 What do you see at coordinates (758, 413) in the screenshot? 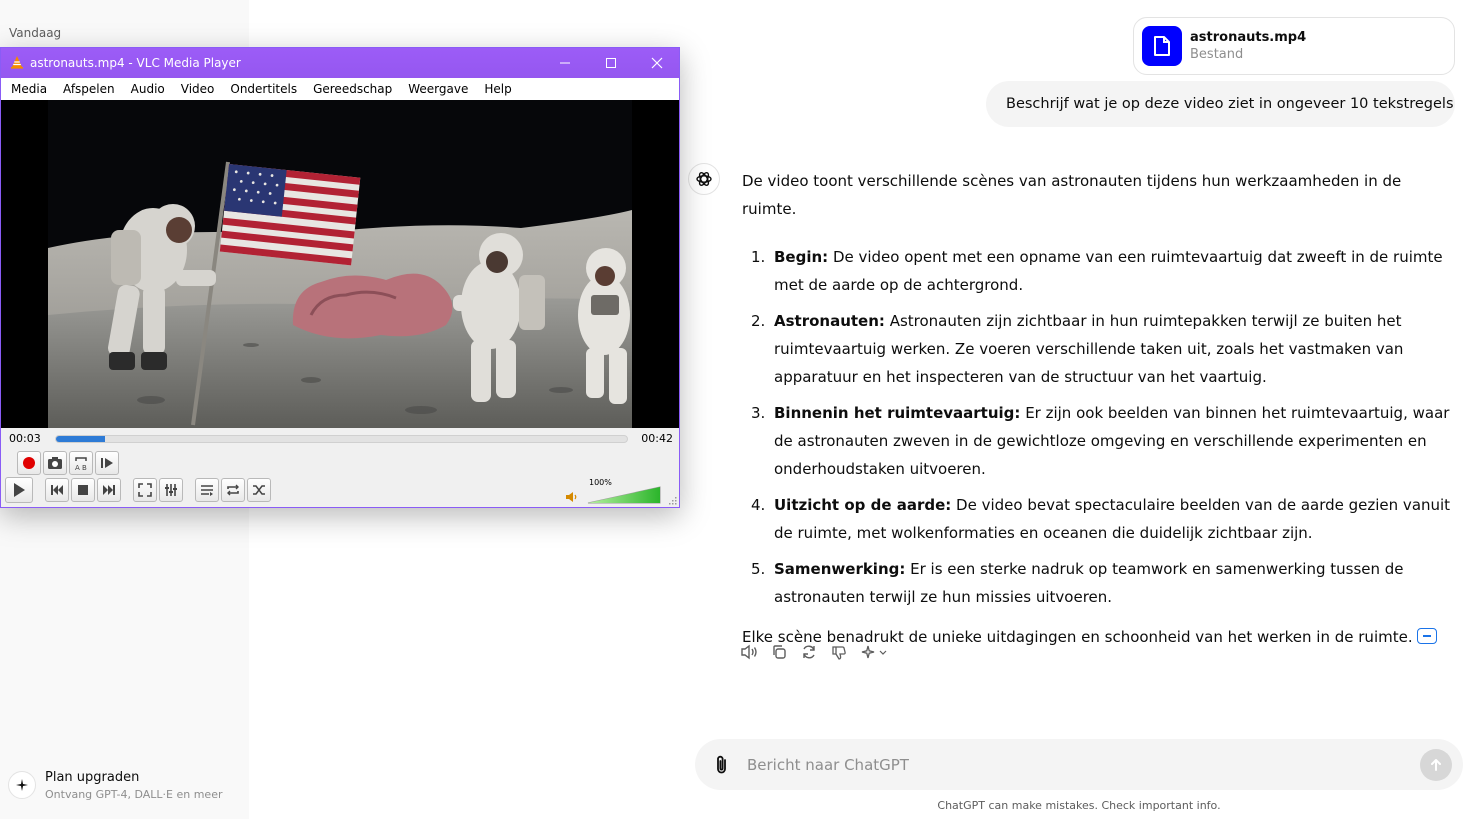
I see `list-number: 3.` at bounding box center [758, 413].